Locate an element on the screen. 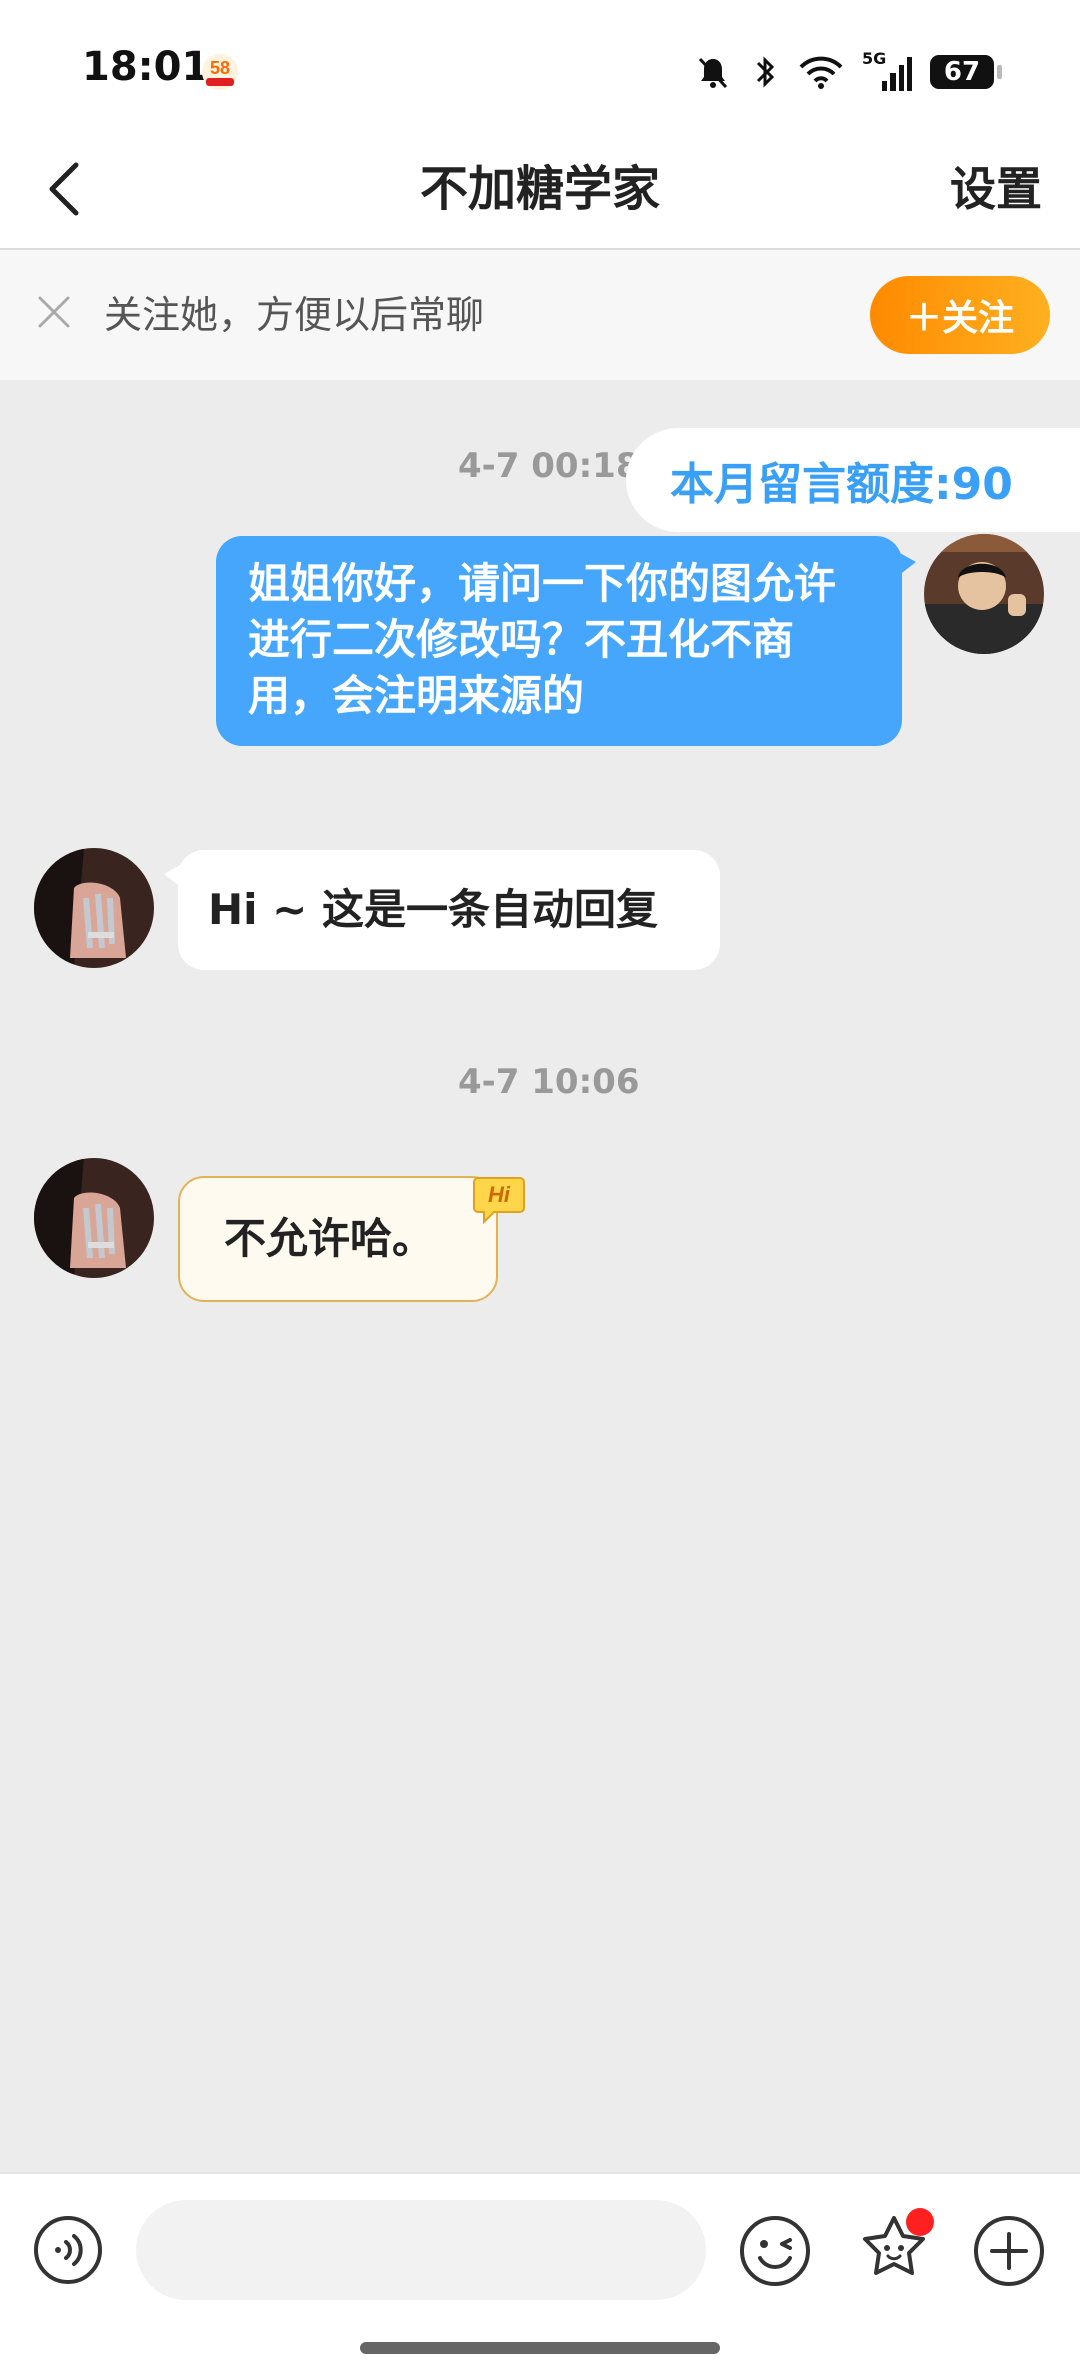 The height and width of the screenshot is (2375, 1080). back-button is located at coordinates (64, 189).